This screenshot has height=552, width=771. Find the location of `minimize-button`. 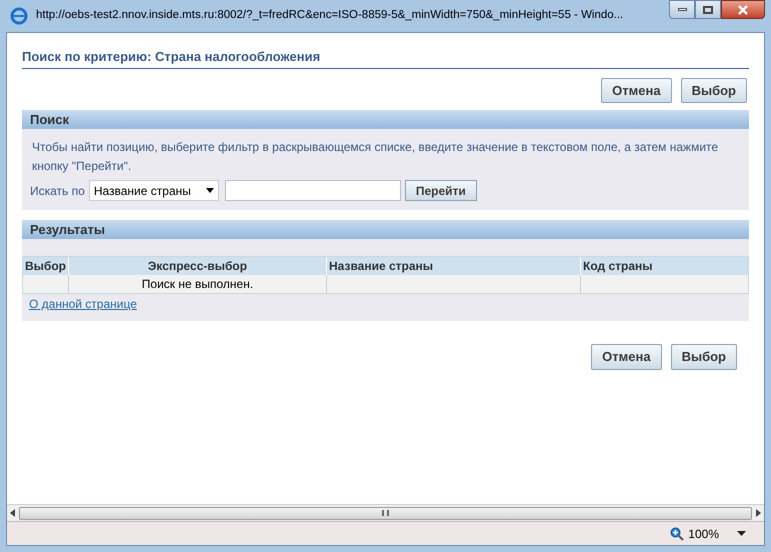

minimize-button is located at coordinates (682, 9).